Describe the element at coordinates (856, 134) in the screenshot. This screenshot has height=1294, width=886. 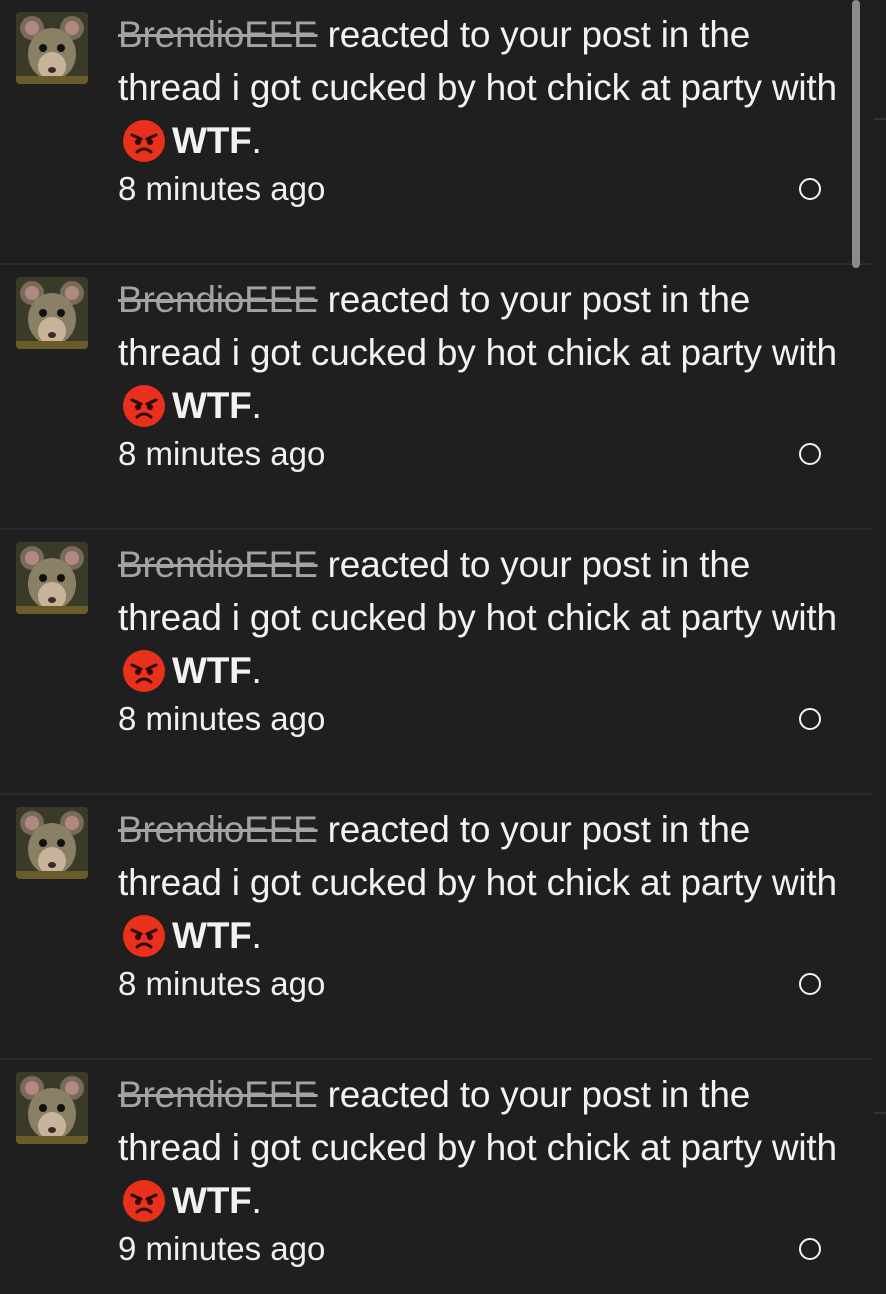
I see `scrollbar` at that location.